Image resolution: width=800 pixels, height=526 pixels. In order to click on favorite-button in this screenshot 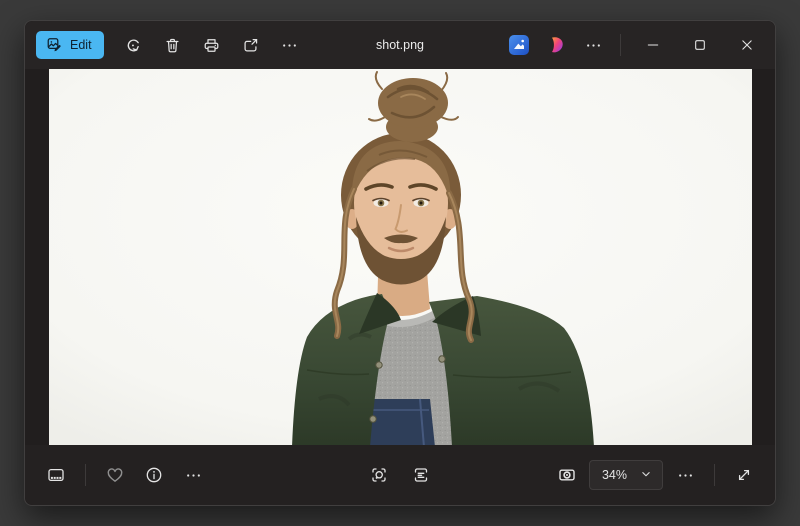, I will do `click(115, 475)`.